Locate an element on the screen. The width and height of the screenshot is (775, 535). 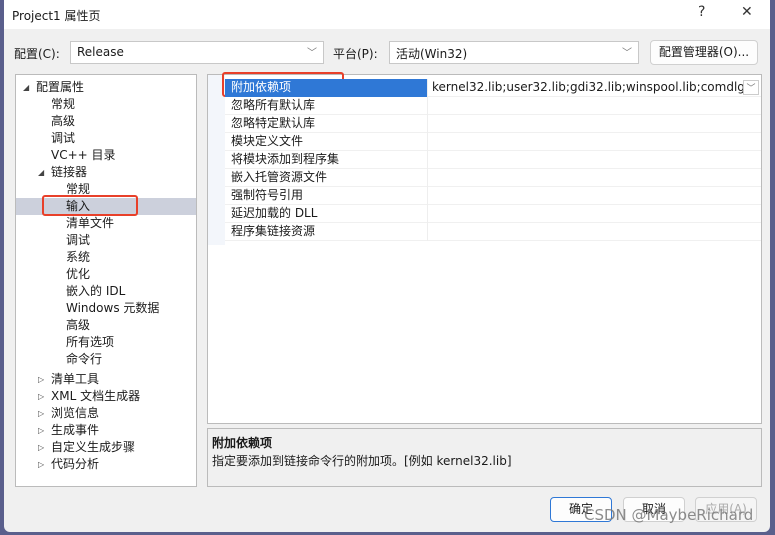
property-row: 忽略所有默认库 is located at coordinates (493, 106).